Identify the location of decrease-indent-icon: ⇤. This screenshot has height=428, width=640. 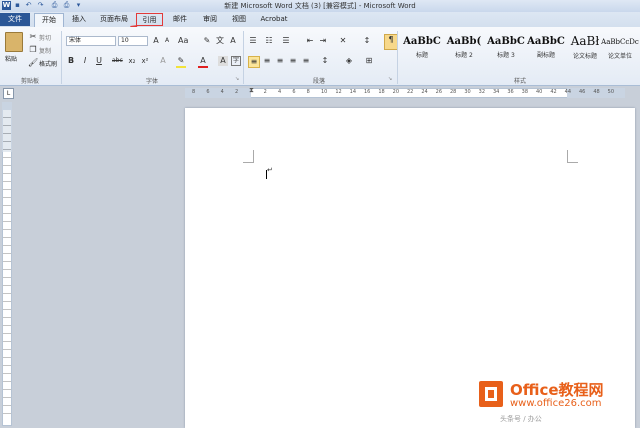
(310, 41).